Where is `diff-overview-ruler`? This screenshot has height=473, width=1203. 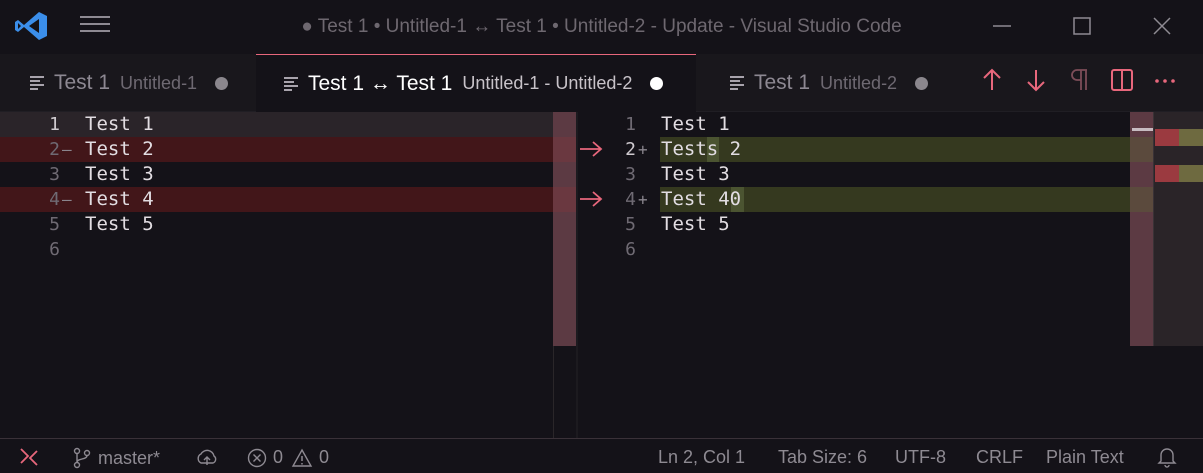
diff-overview-ruler is located at coordinates (1178, 229).